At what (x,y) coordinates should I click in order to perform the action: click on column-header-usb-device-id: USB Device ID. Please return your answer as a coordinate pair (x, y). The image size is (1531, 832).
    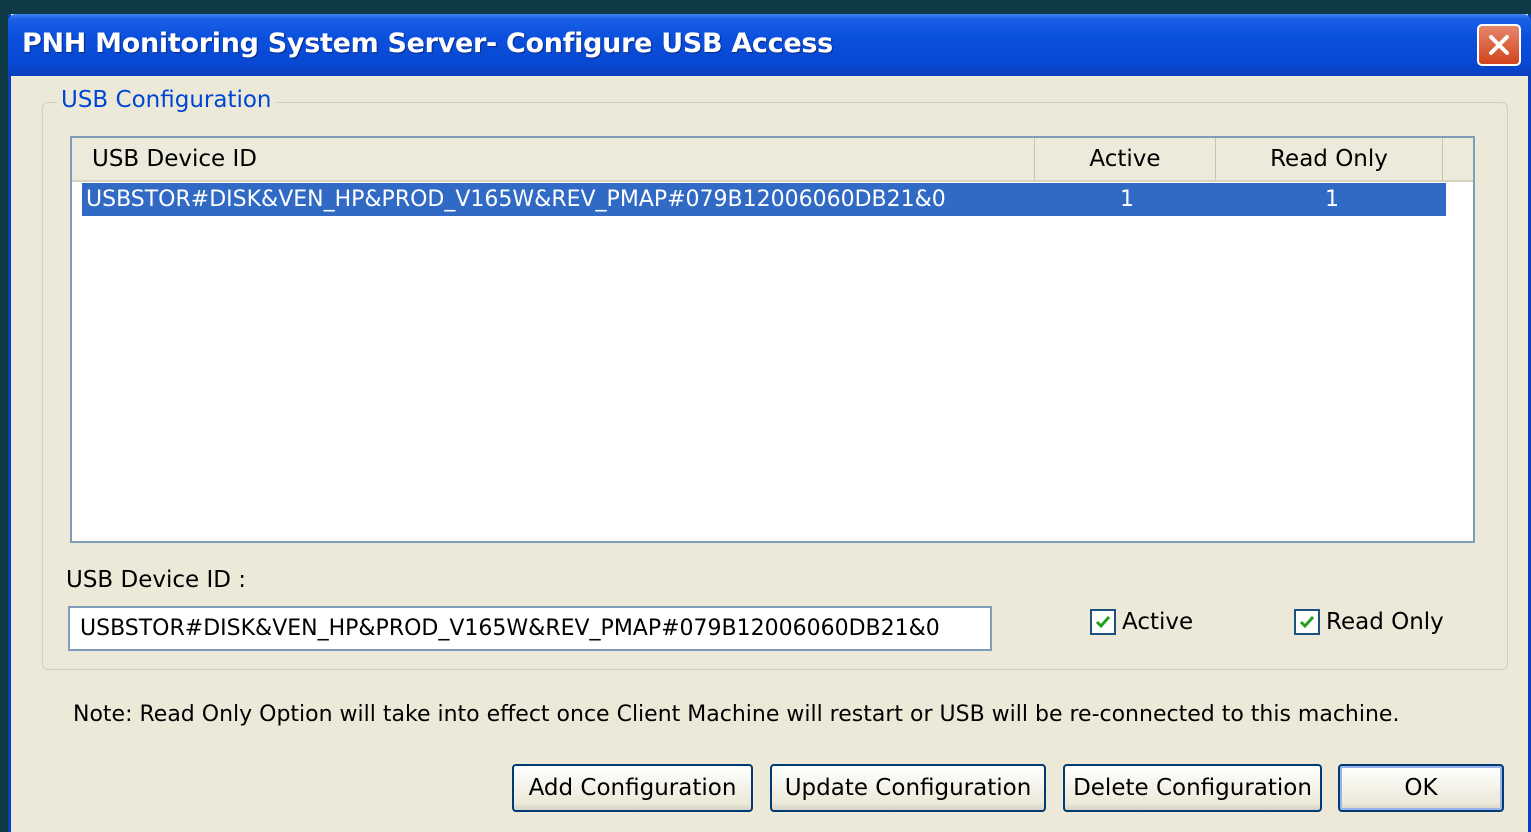
    Looking at the image, I should click on (553, 159).